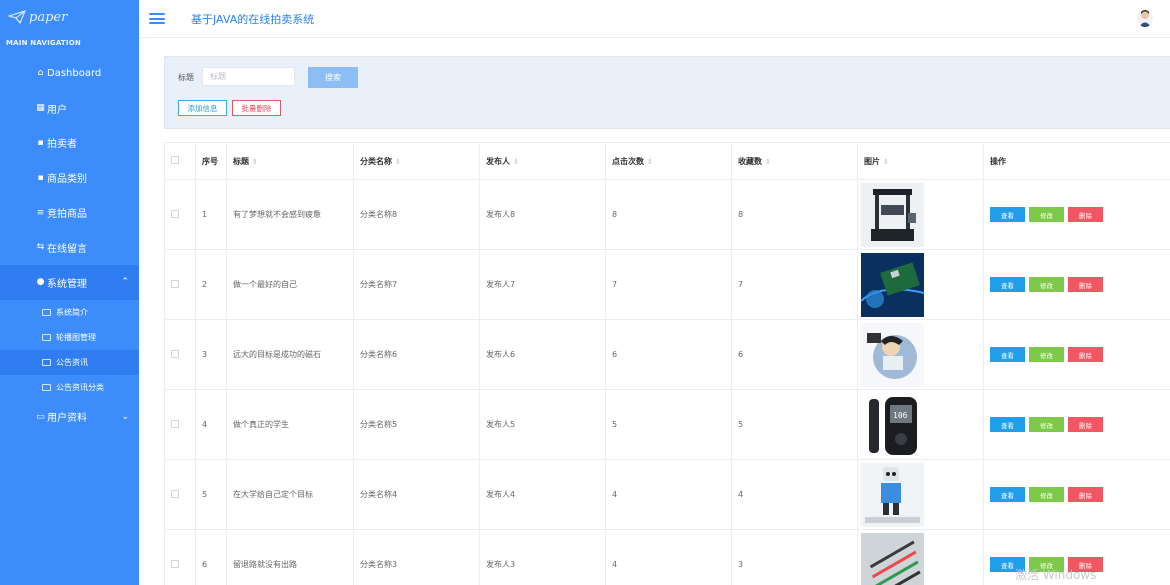 The width and height of the screenshot is (1170, 585). Describe the element at coordinates (40, 282) in the screenshot. I see `user-icon: ●` at that location.